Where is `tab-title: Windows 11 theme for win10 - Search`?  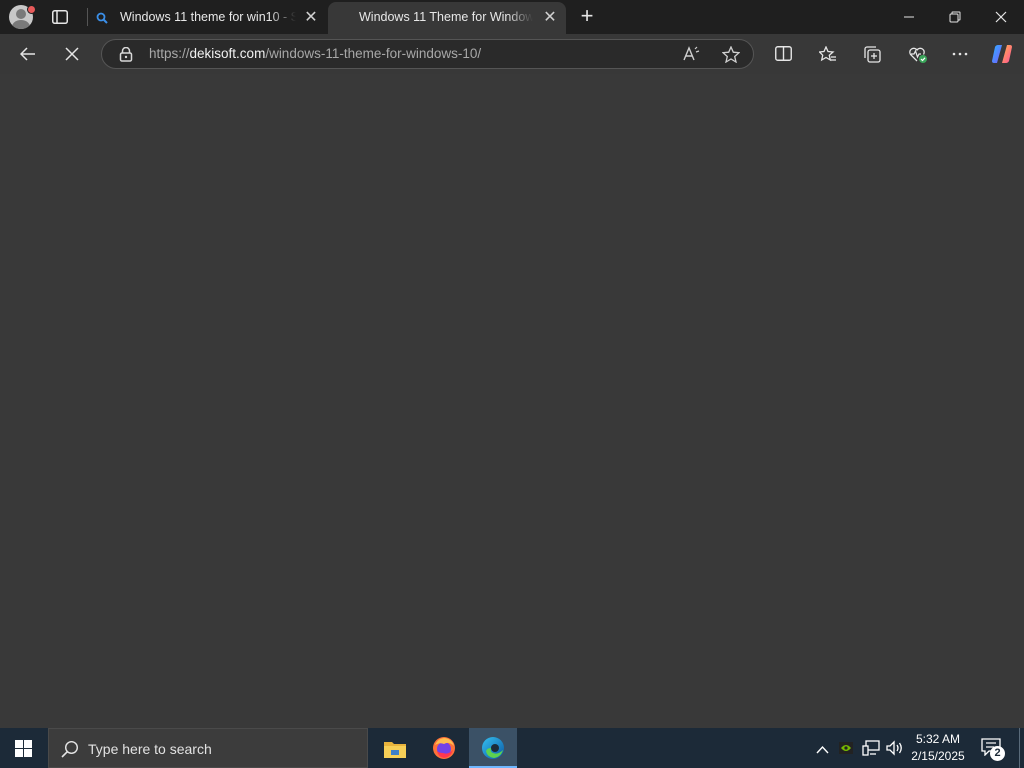 tab-title: Windows 11 theme for win10 - Search is located at coordinates (208, 17).